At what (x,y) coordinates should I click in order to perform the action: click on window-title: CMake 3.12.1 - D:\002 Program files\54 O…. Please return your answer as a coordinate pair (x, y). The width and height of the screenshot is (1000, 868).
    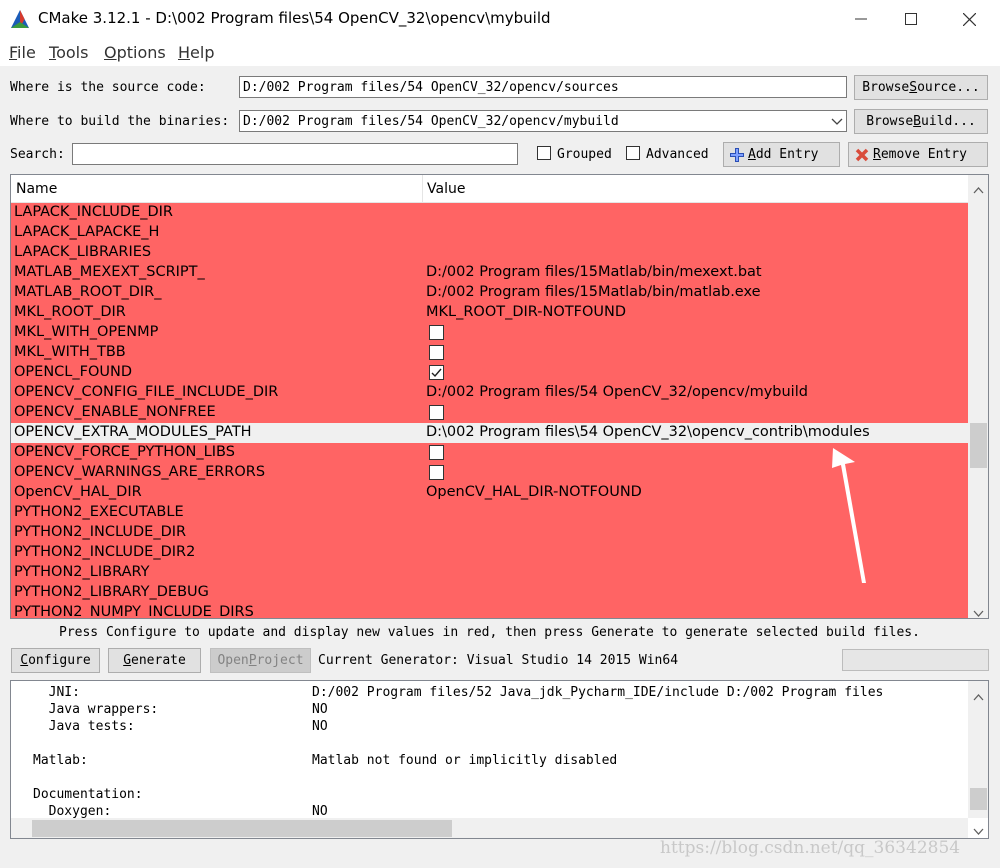
    Looking at the image, I should click on (294, 18).